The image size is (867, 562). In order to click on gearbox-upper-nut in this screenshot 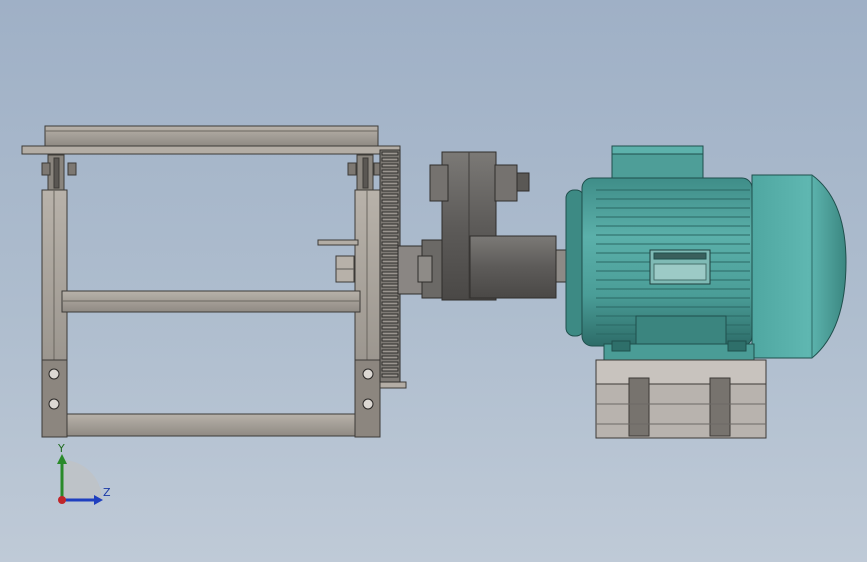, I will do `click(506, 183)`.